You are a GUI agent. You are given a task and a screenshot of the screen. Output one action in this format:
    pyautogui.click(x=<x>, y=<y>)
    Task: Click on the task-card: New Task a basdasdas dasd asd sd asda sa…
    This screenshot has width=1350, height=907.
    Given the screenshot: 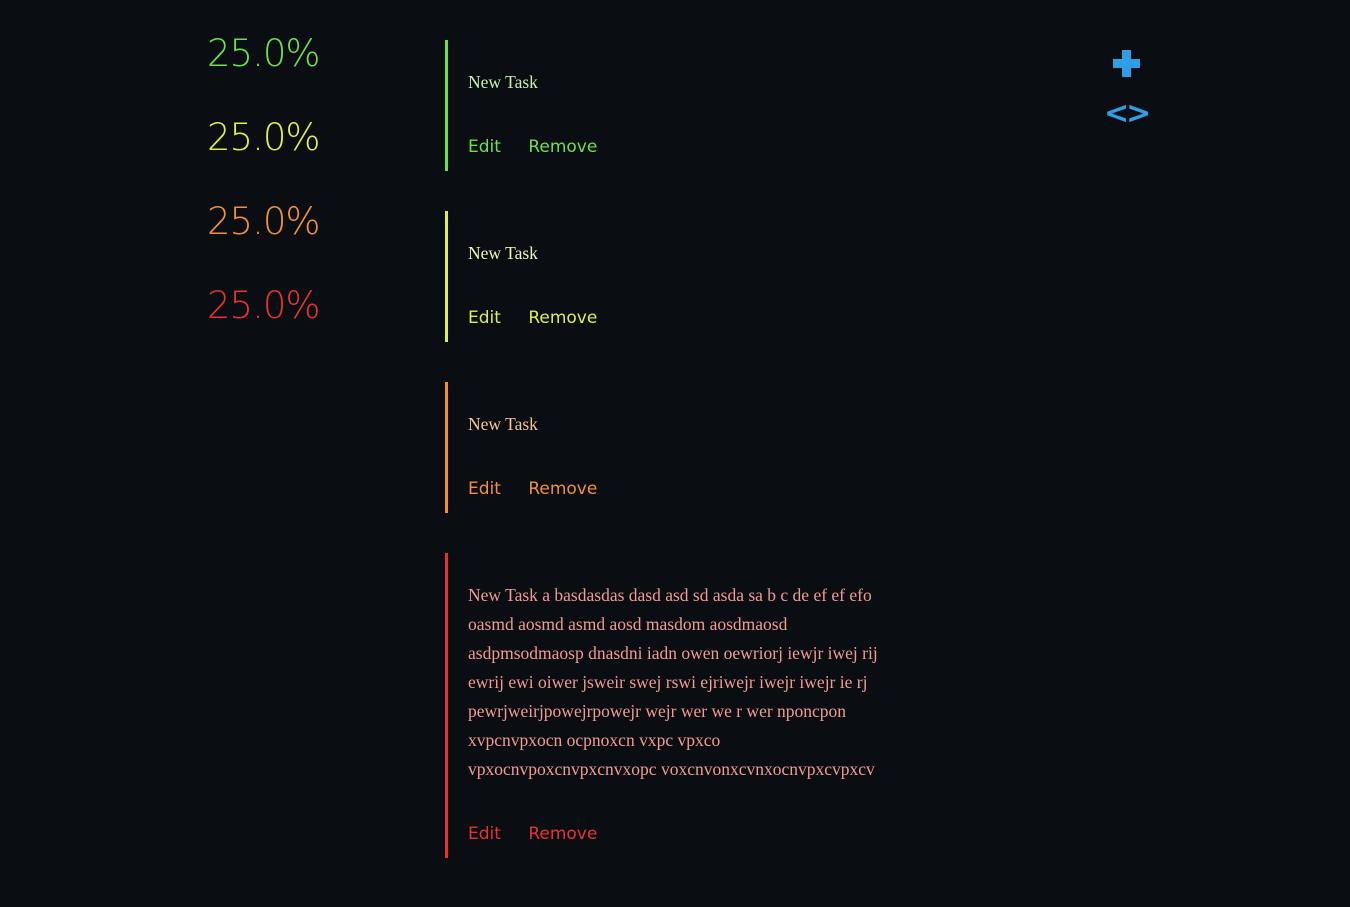 What is the action you would take?
    pyautogui.click(x=670, y=705)
    